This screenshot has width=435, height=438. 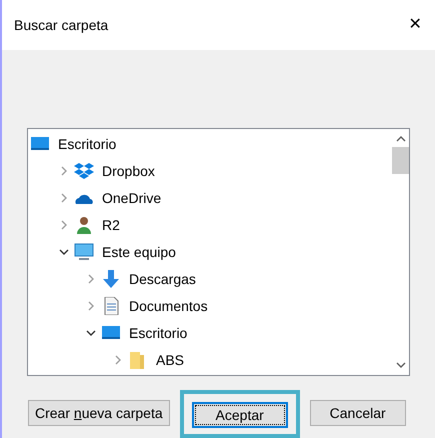 What do you see at coordinates (240, 415) in the screenshot?
I see `dialog-button: Aceptar` at bounding box center [240, 415].